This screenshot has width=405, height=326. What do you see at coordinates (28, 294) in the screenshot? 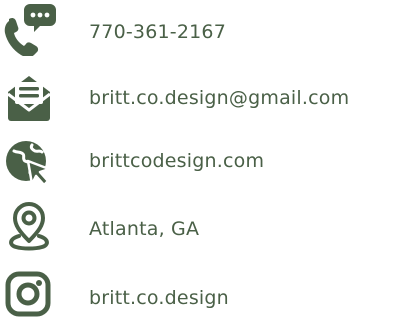
I see `instagram-icon` at bounding box center [28, 294].